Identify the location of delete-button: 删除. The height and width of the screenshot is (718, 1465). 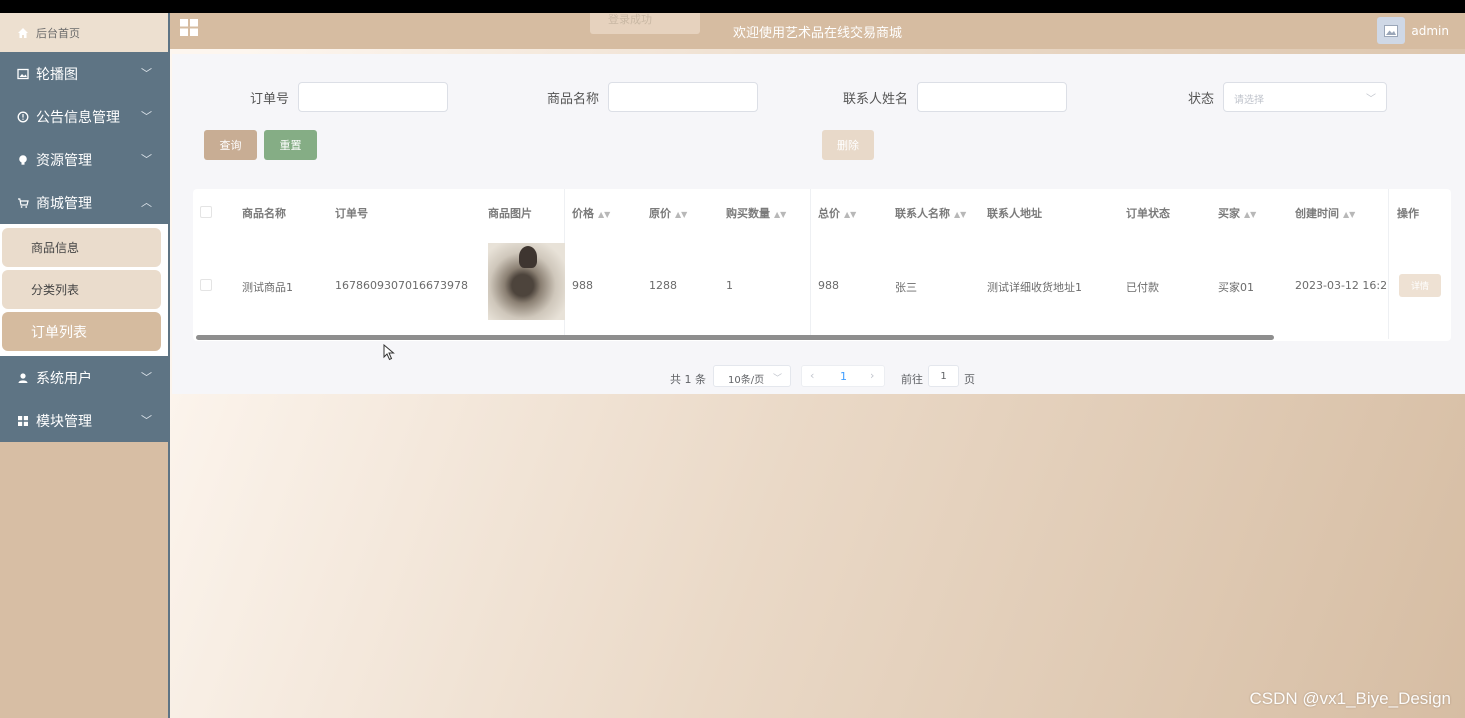
(848, 145).